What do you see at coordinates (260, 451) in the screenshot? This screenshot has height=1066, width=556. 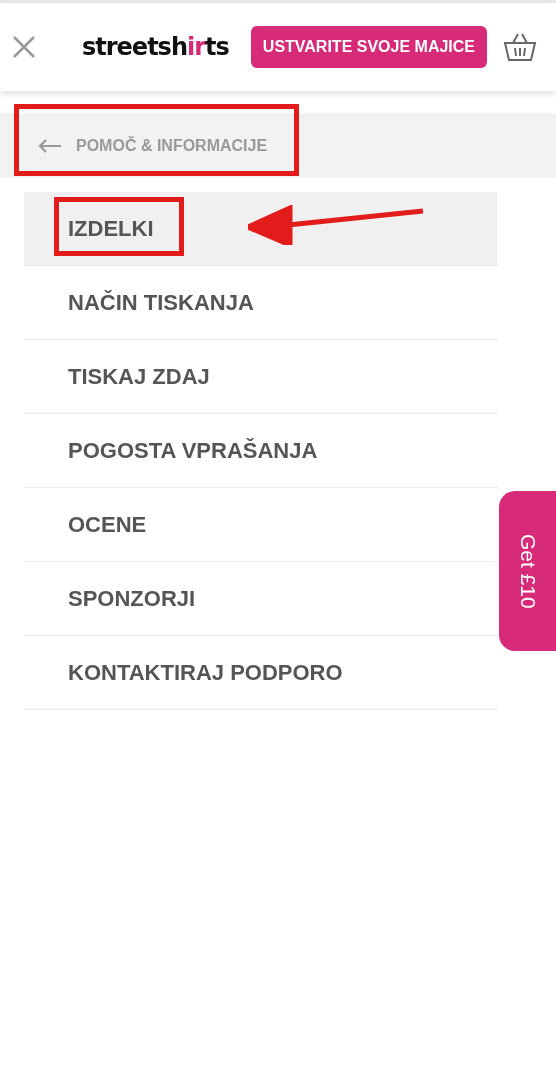 I see `menu-item: POGOSTA VPRAŠANJA` at bounding box center [260, 451].